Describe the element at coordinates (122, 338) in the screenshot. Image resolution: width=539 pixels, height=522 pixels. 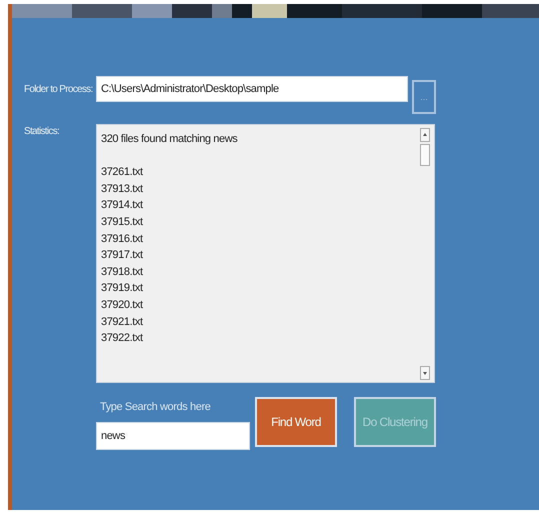
I see `result-line: 37922.txt` at that location.